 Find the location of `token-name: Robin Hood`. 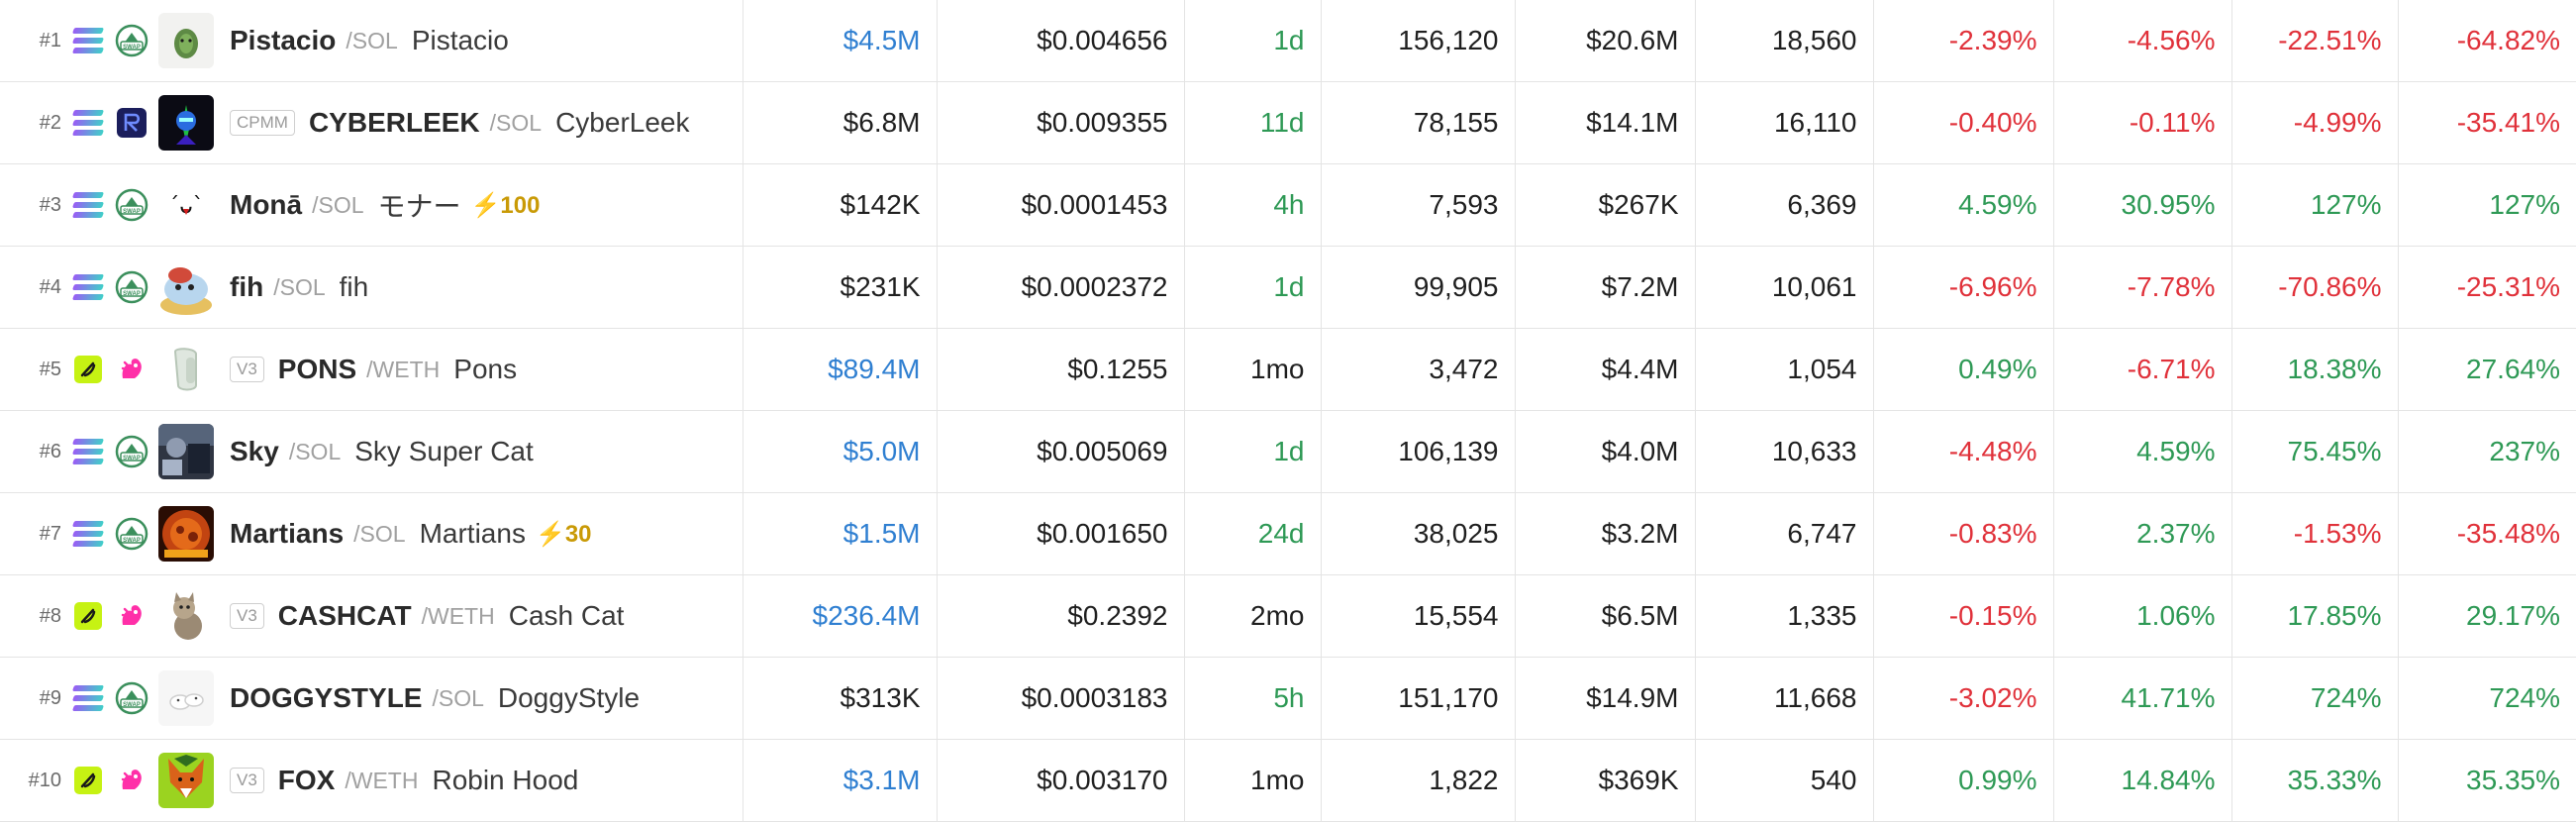

token-name: Robin Hood is located at coordinates (506, 780).